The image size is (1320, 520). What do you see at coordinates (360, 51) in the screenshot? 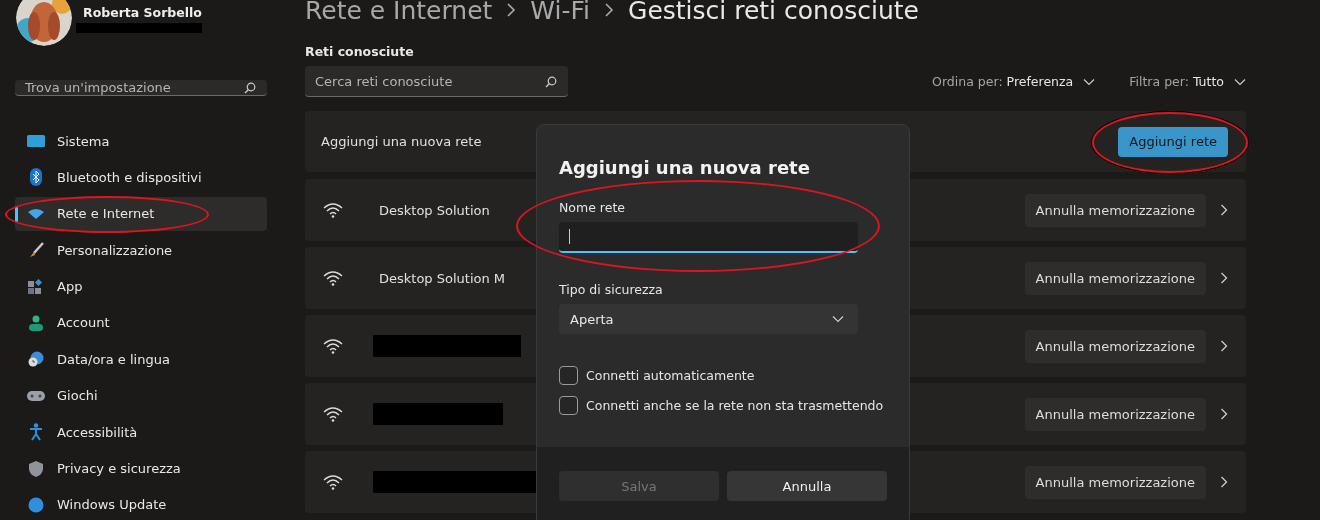
I see `section-title: Reti conosciute` at bounding box center [360, 51].